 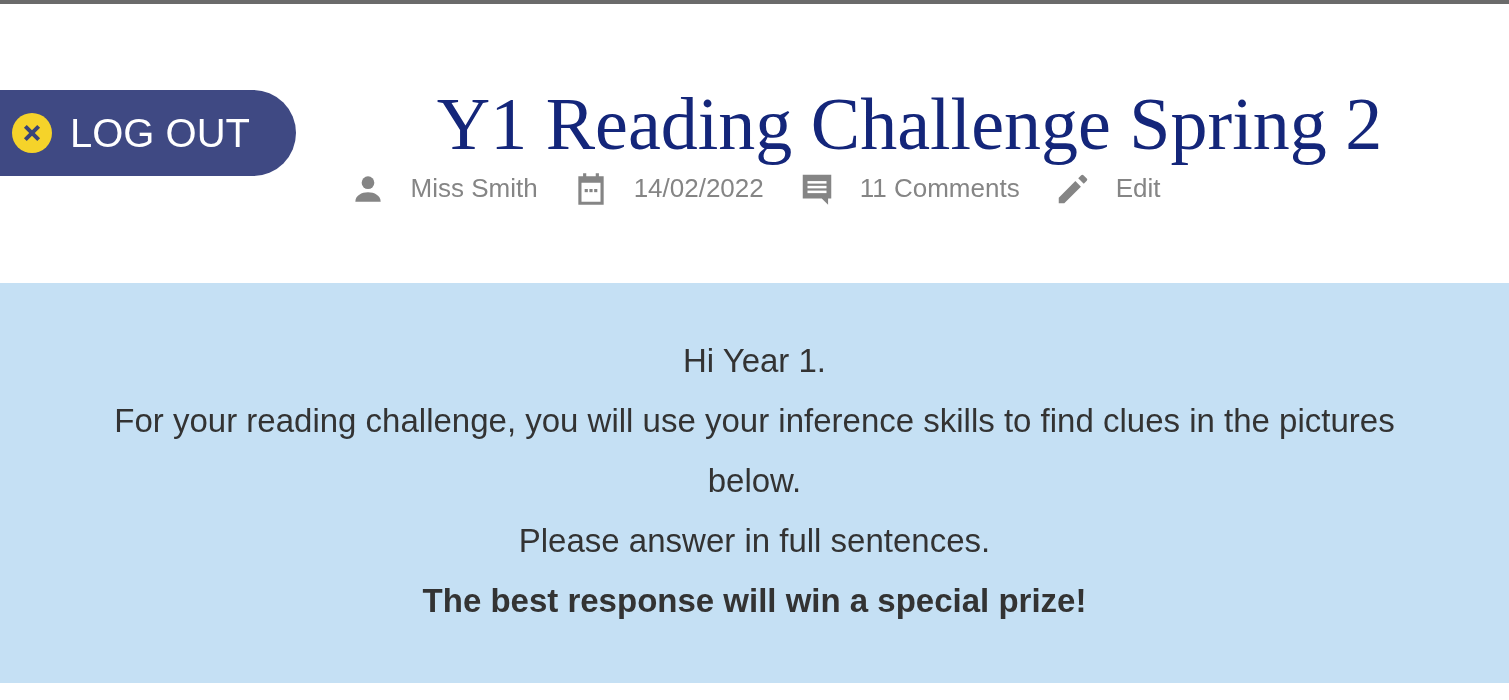 What do you see at coordinates (698, 189) in the screenshot?
I see `post-date: 14/02/2022` at bounding box center [698, 189].